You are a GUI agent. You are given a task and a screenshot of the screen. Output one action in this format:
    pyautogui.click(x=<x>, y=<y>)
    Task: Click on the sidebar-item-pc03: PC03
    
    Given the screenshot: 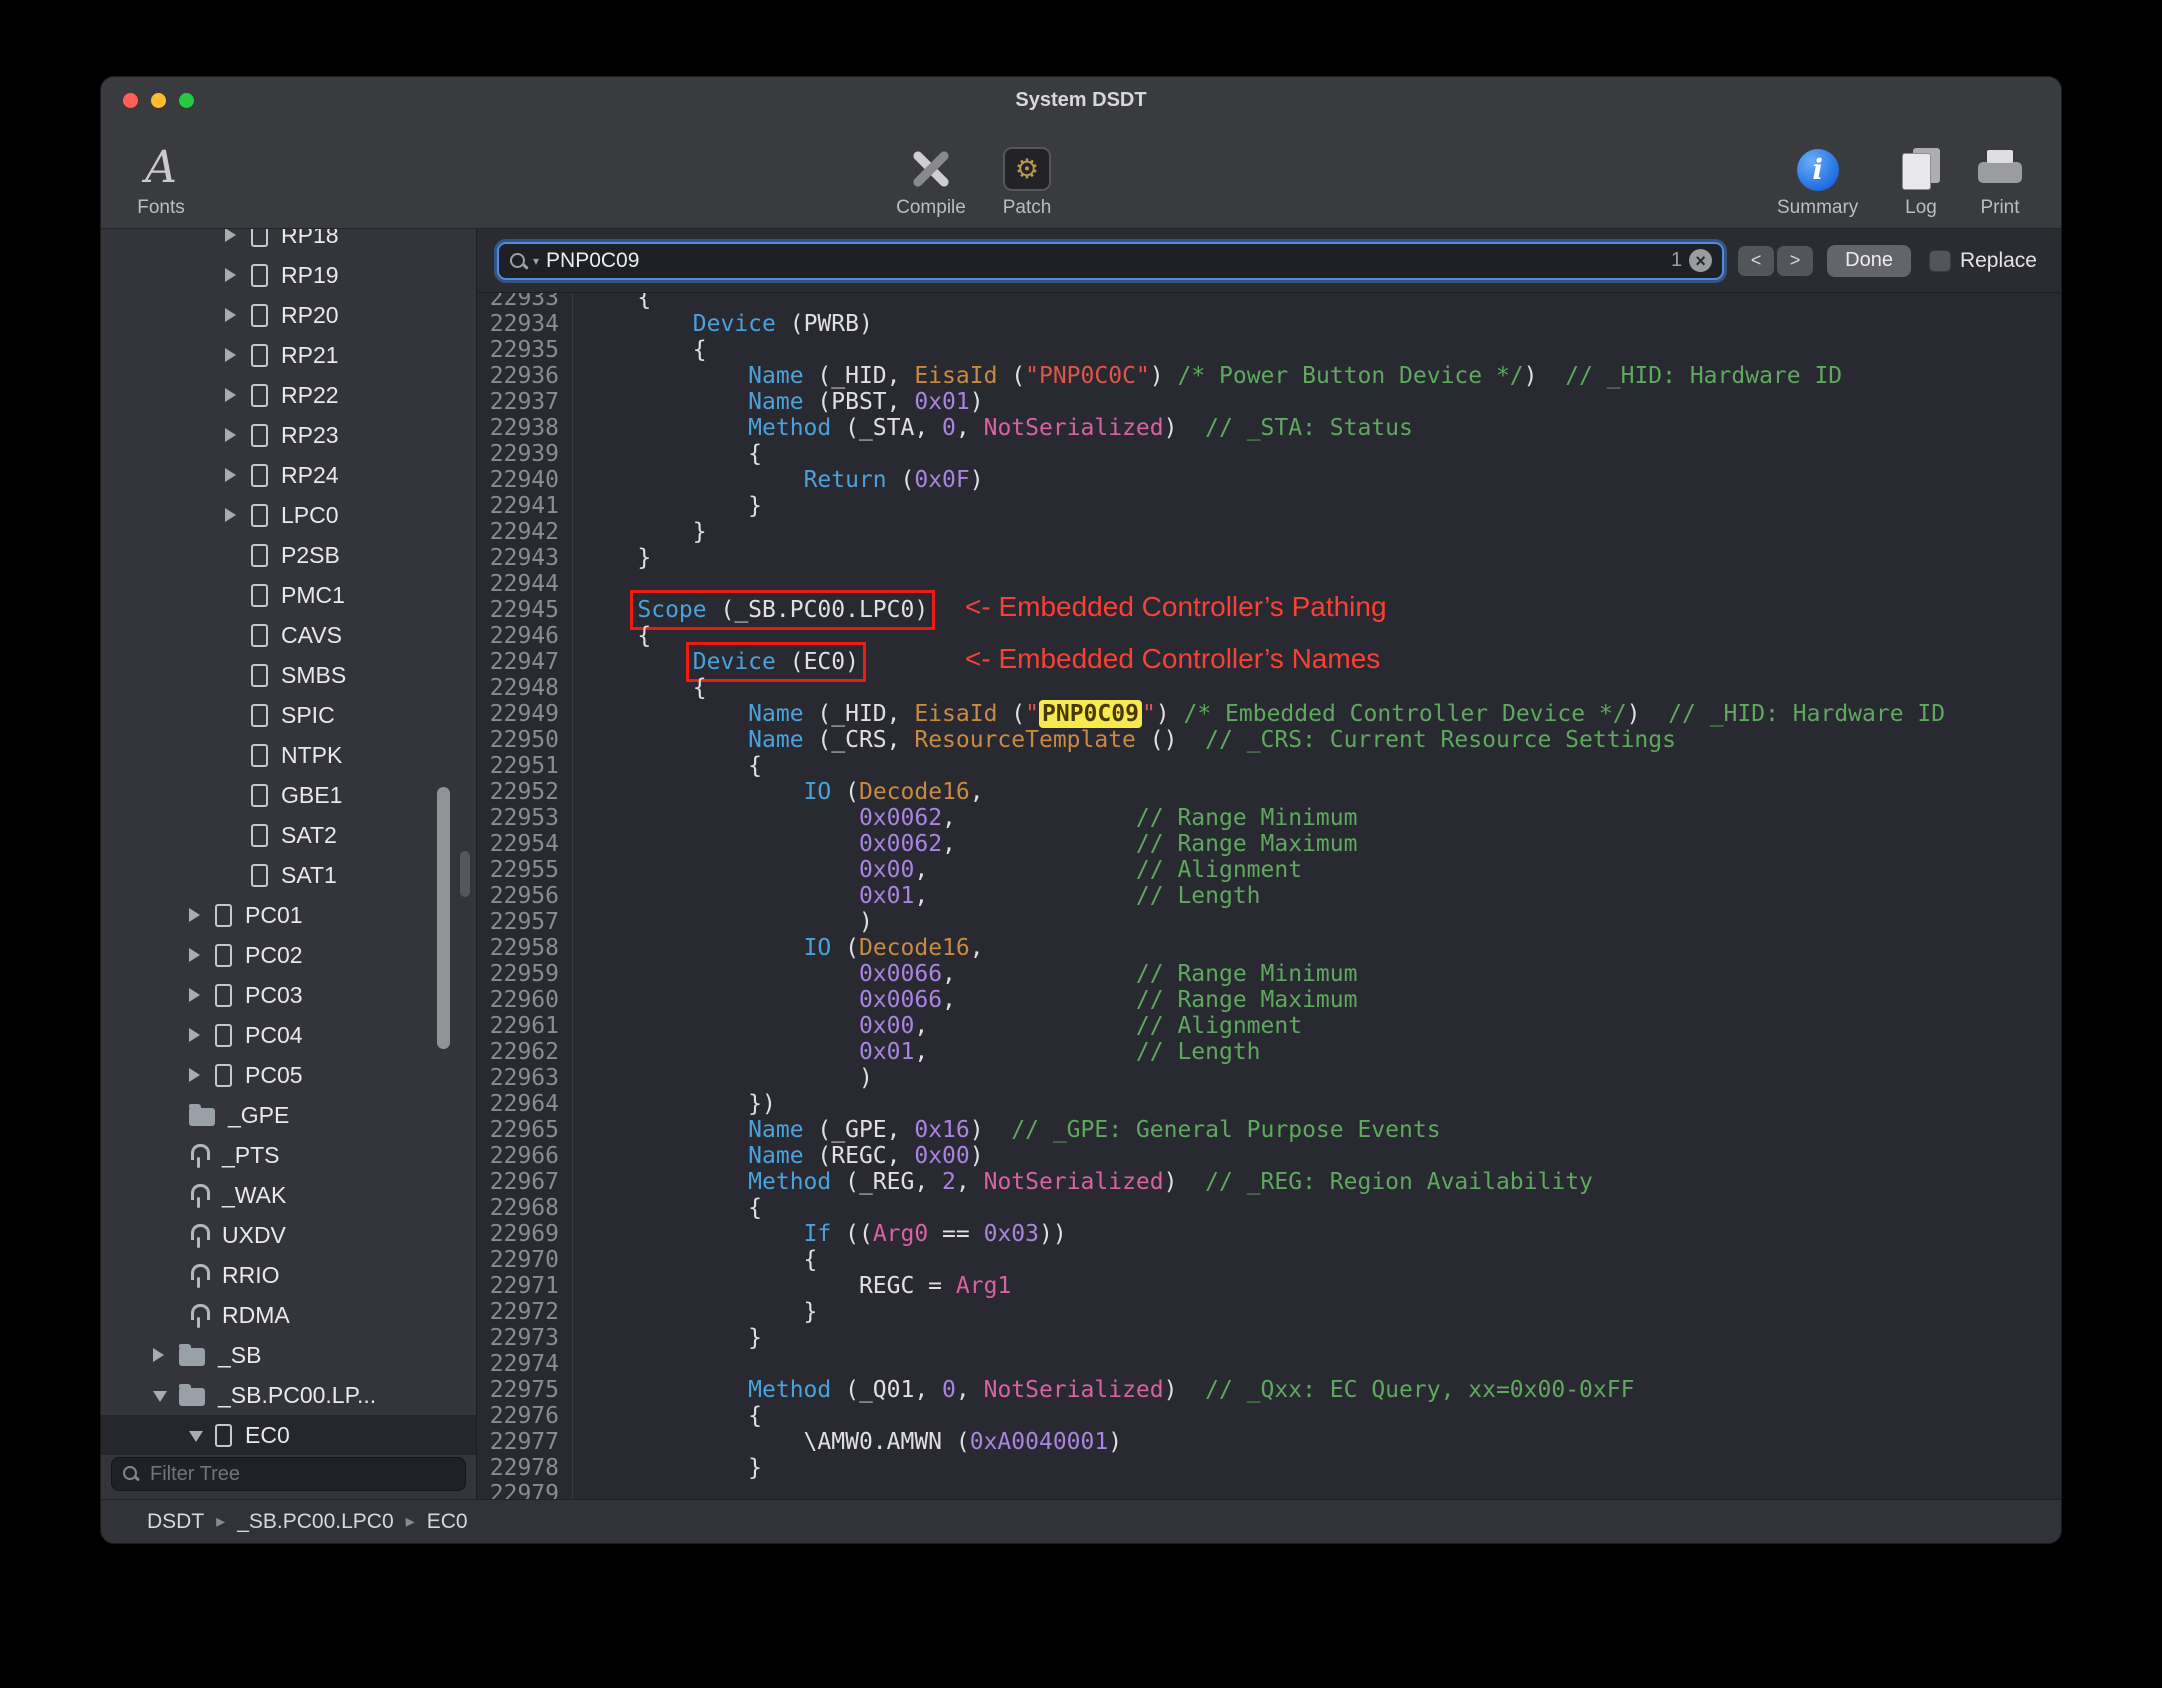 What is the action you would take?
    pyautogui.click(x=288, y=995)
    